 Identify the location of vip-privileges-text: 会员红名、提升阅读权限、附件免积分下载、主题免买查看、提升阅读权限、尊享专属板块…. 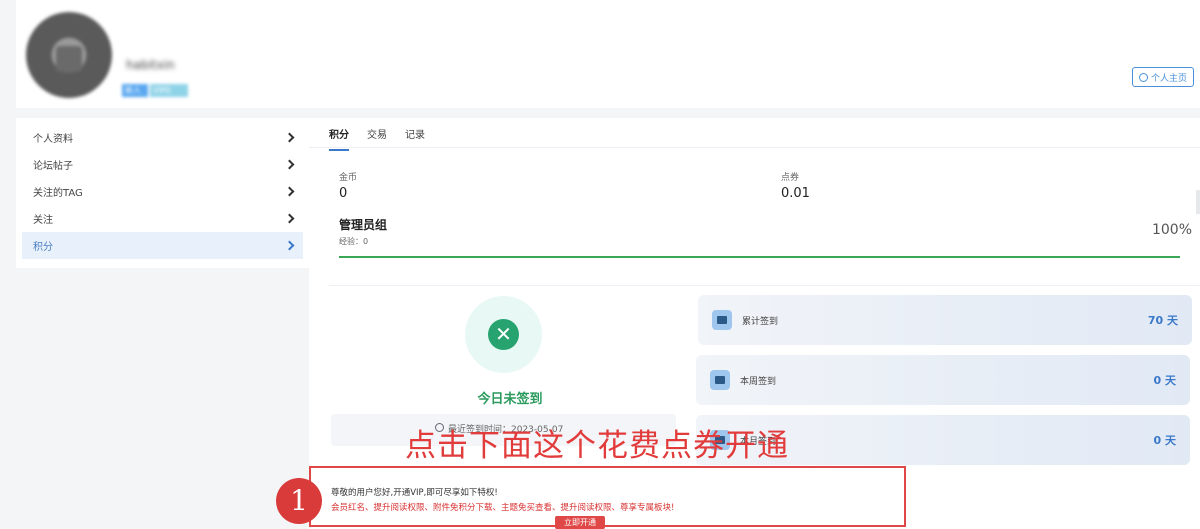
(503, 508).